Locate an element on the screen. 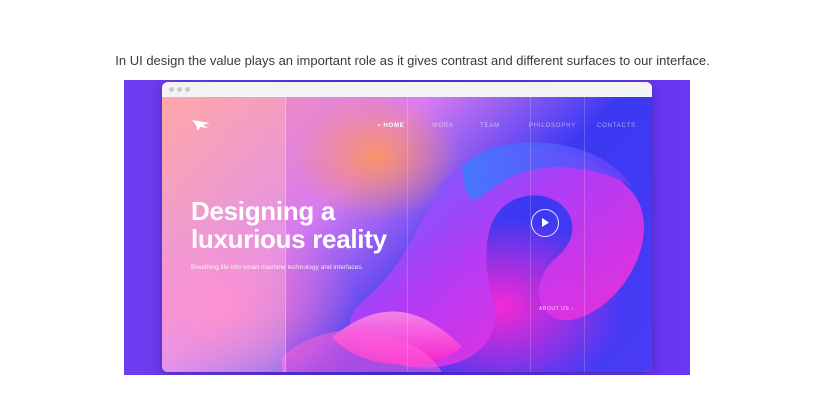 Image resolution: width=825 pixels, height=405 pixels. hero-headline: Designing a luxurious reality is located at coordinates (289, 225).